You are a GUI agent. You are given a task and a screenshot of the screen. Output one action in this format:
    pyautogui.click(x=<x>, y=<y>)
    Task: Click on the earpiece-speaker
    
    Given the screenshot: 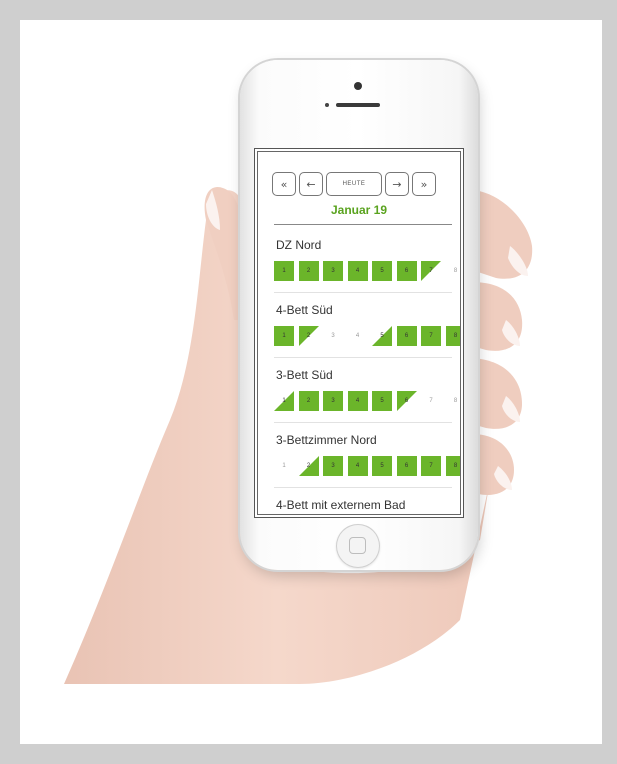 What is the action you would take?
    pyautogui.click(x=358, y=105)
    